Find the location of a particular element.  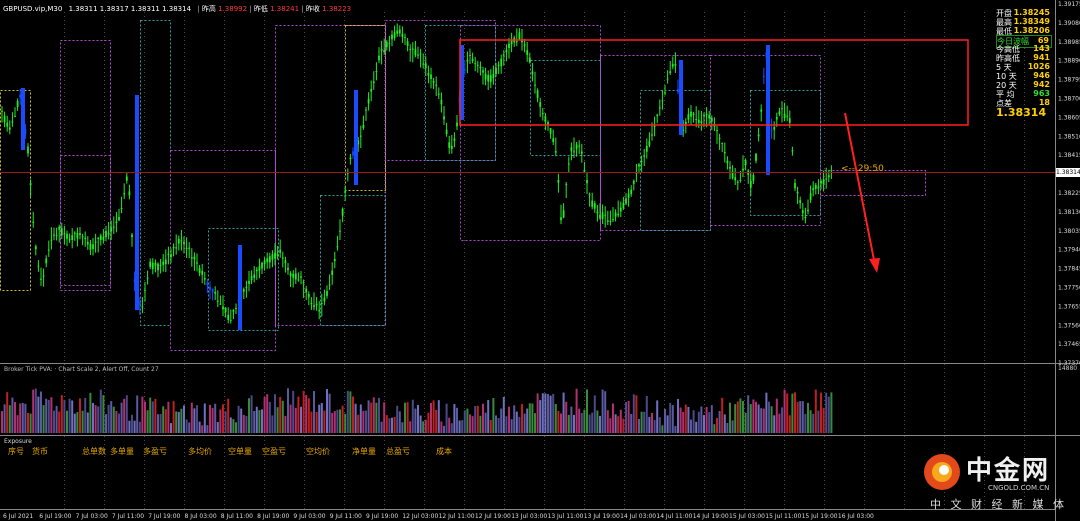

time-axis-label: 8 Jul 19:00 is located at coordinates (273, 516).